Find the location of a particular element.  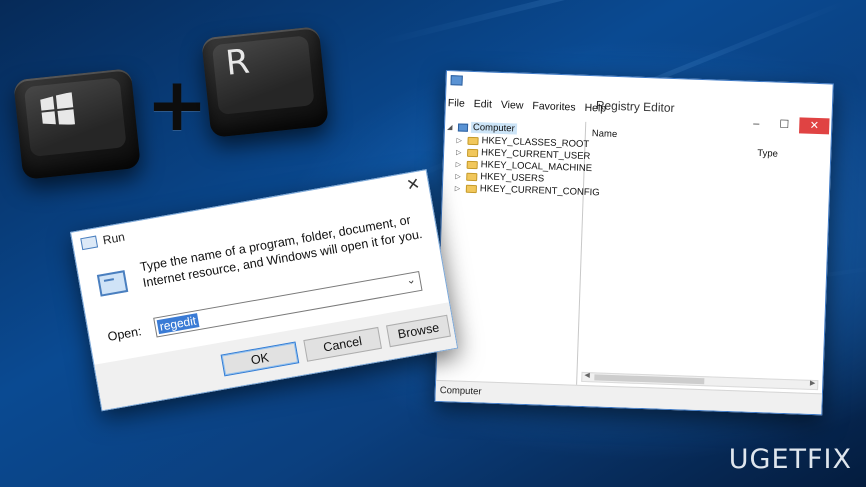

tree-item-hkey-current-config: ▷ HKEY_CURRENT_CONFIG is located at coordinates (527, 190).